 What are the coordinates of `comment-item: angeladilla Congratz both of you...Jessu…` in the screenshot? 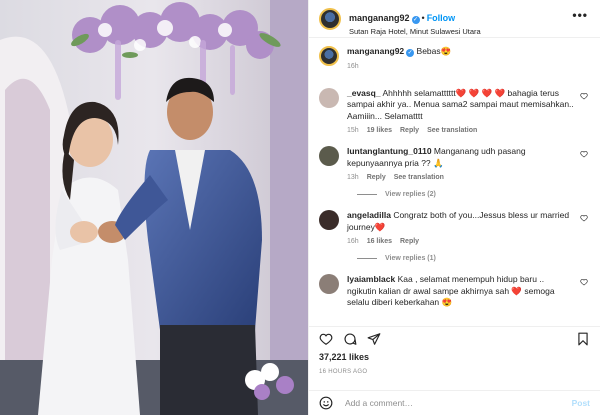 It's located at (454, 227).